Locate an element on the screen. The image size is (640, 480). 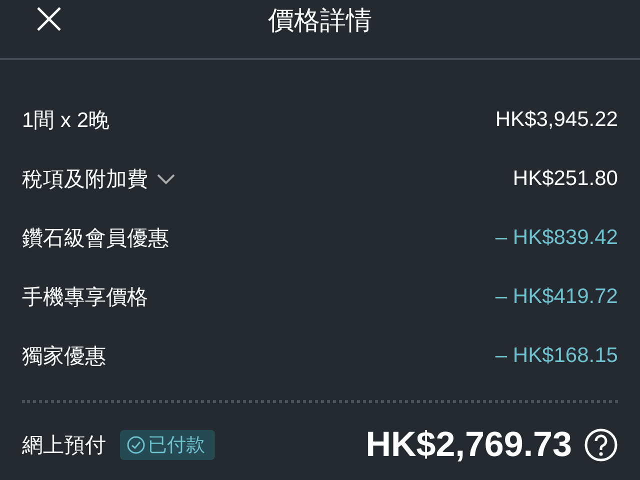
paid-badge: 已付款 is located at coordinates (167, 445).